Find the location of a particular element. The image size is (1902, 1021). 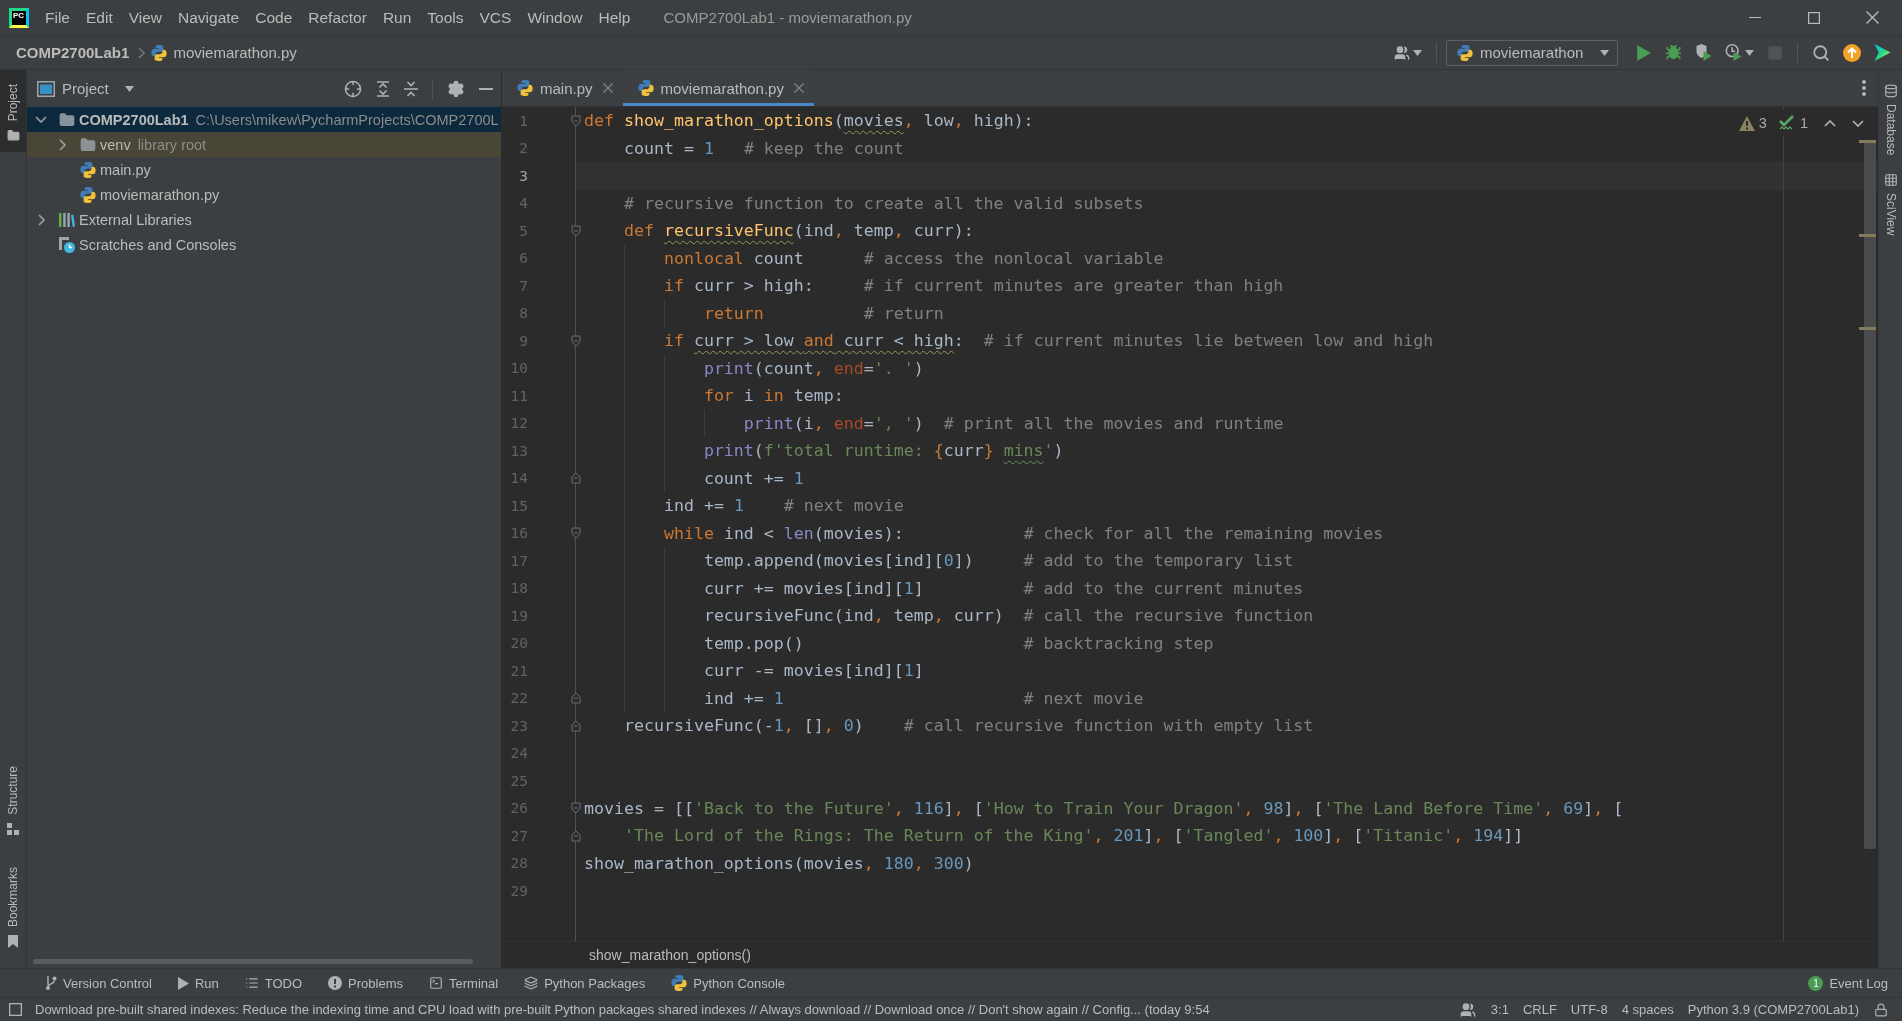

event-log-button: 1 Event Log is located at coordinates (1848, 983).